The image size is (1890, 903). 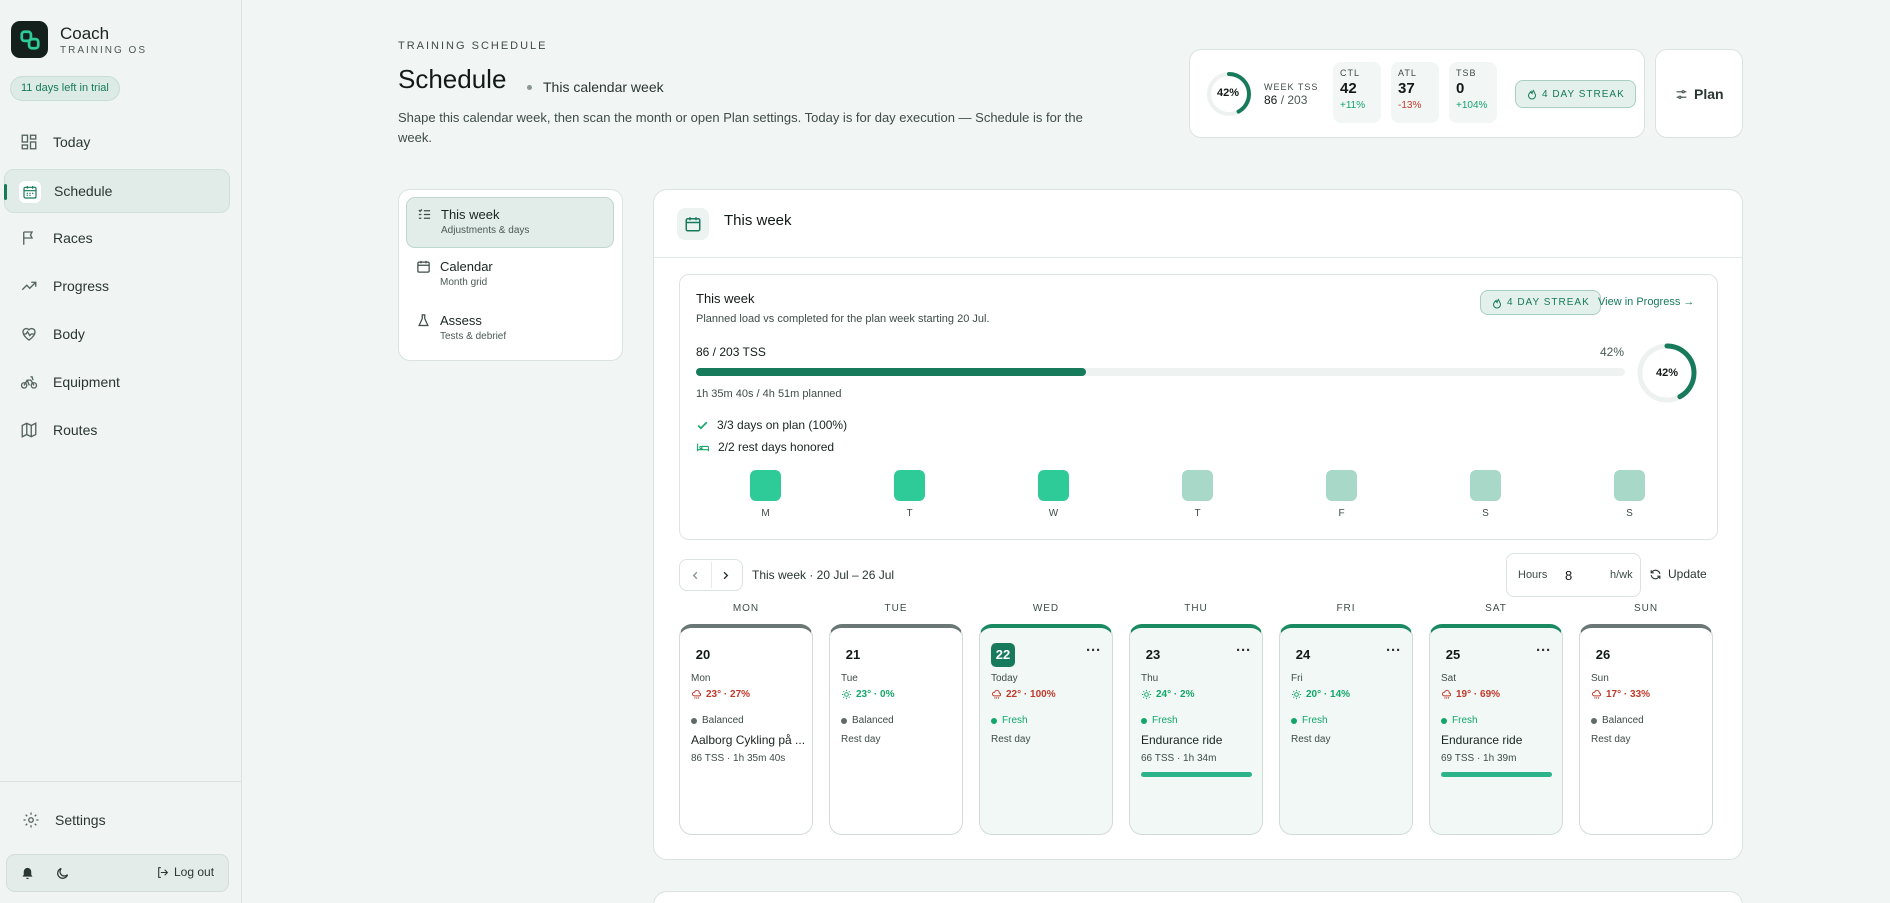 I want to click on sliders-icon, so click(x=1681, y=94).